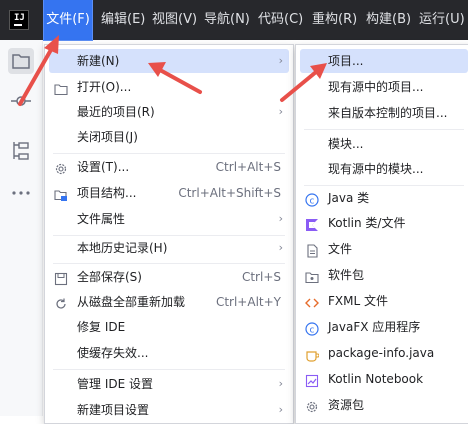  I want to click on annotation-arrows, so click(172, 70).